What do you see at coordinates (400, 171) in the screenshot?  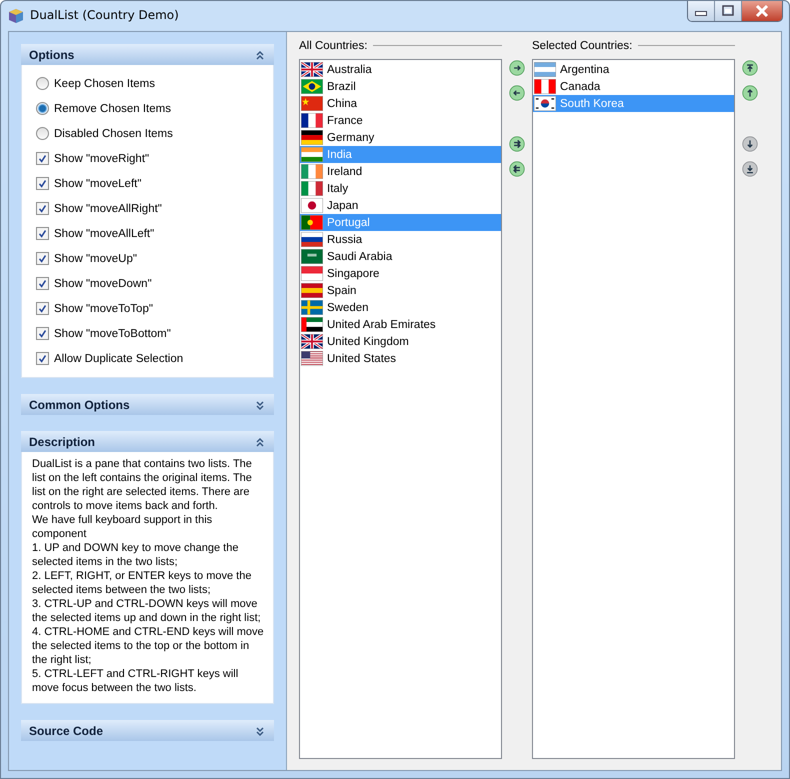 I see `list-item: Ireland` at bounding box center [400, 171].